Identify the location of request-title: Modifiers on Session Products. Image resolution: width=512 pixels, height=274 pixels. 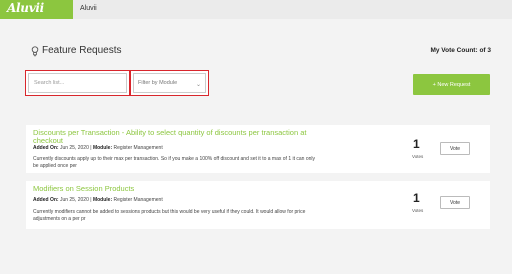
(175, 189).